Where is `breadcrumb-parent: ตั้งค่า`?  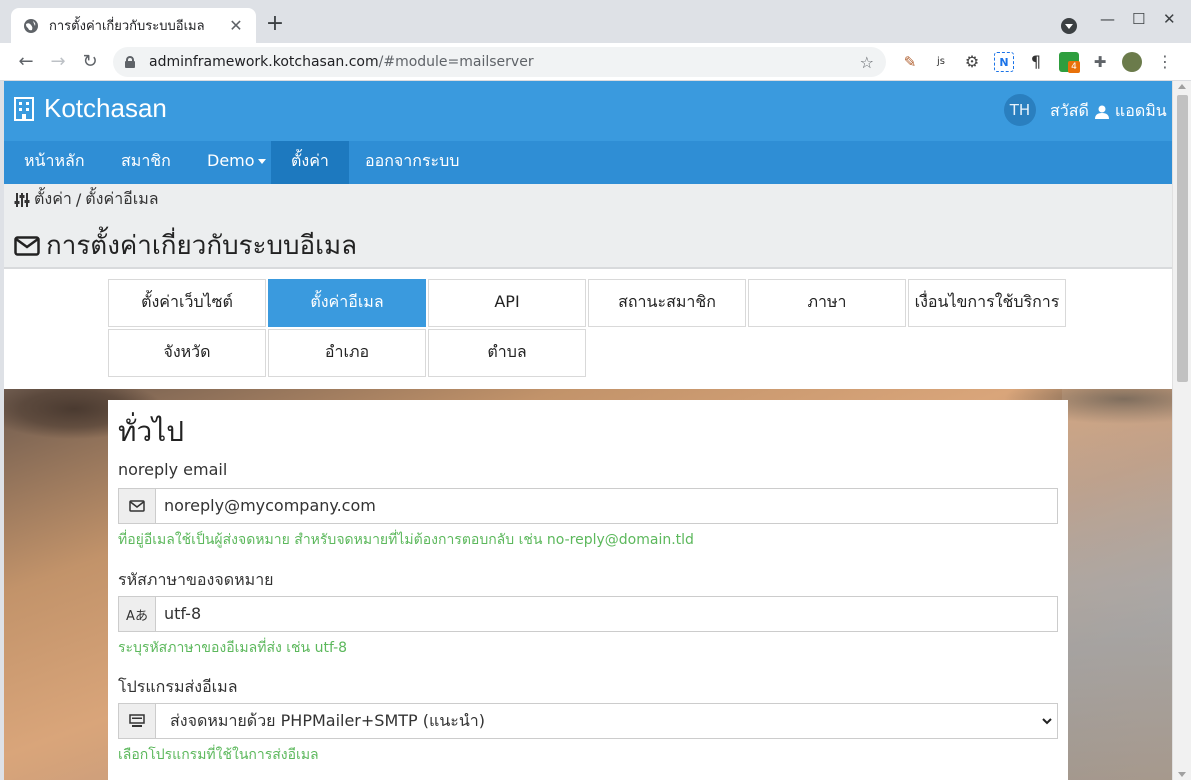
breadcrumb-parent: ตั้งค่า is located at coordinates (53, 199).